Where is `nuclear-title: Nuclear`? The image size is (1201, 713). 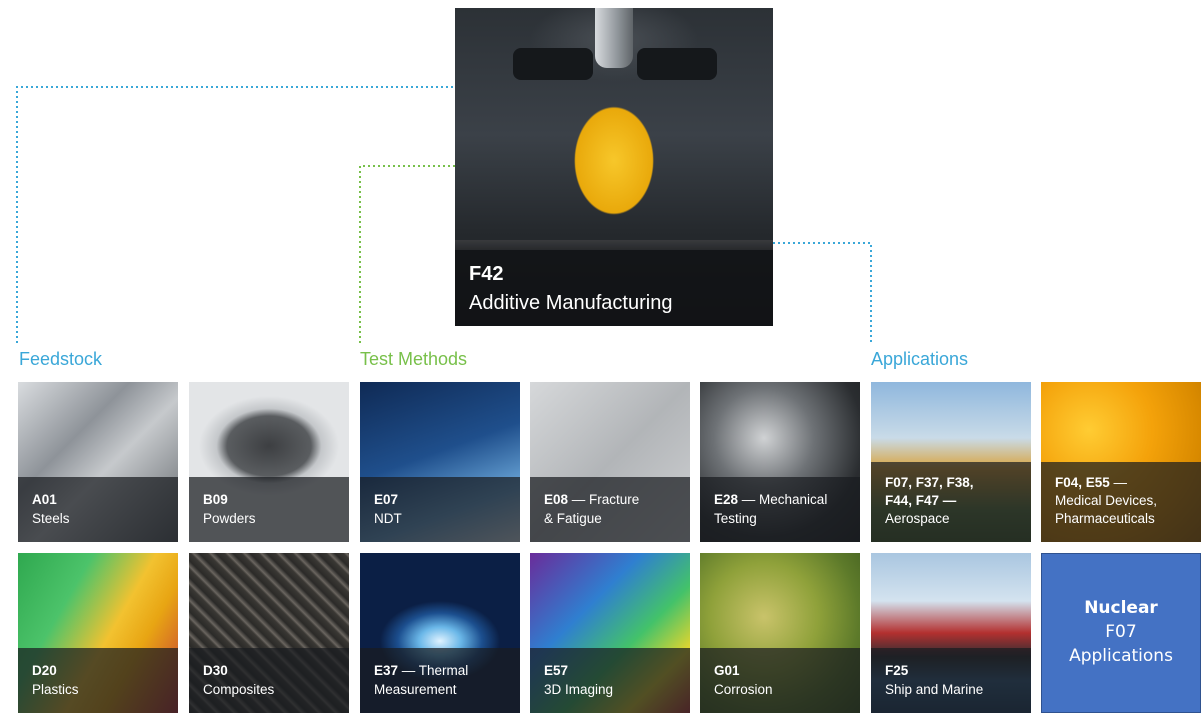
nuclear-title: Nuclear is located at coordinates (1121, 608).